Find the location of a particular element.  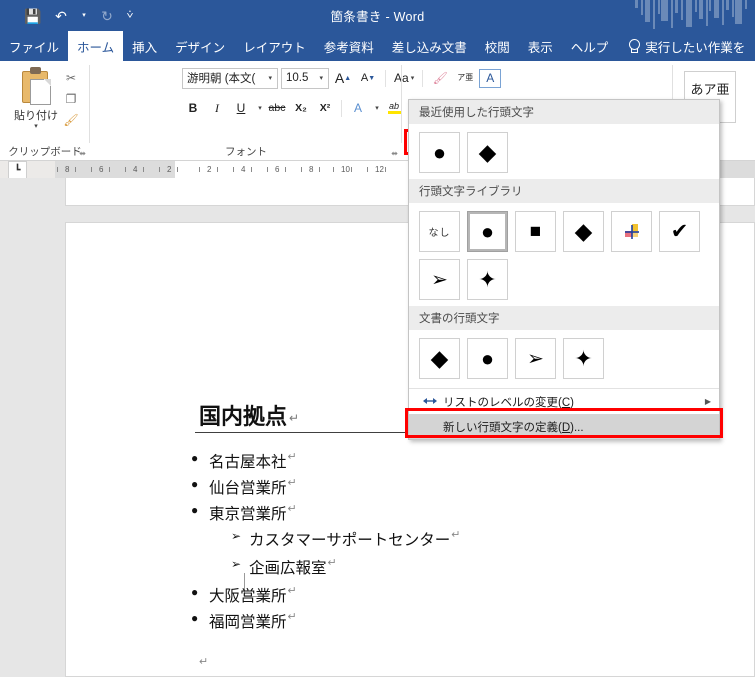

customize-qat-icon: ⩒ is located at coordinates (130, 16).